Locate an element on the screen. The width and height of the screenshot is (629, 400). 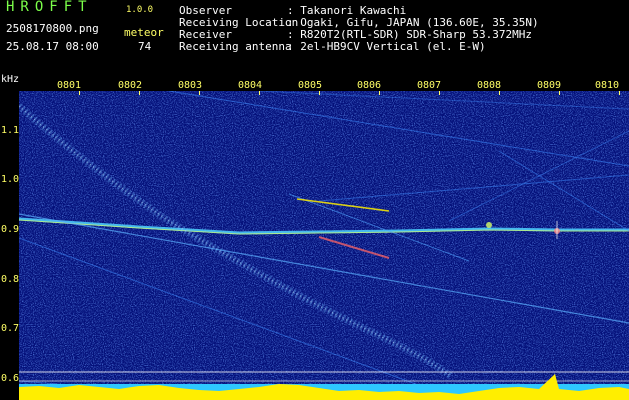
x-tick-label: 0807 is located at coordinates (429, 85).